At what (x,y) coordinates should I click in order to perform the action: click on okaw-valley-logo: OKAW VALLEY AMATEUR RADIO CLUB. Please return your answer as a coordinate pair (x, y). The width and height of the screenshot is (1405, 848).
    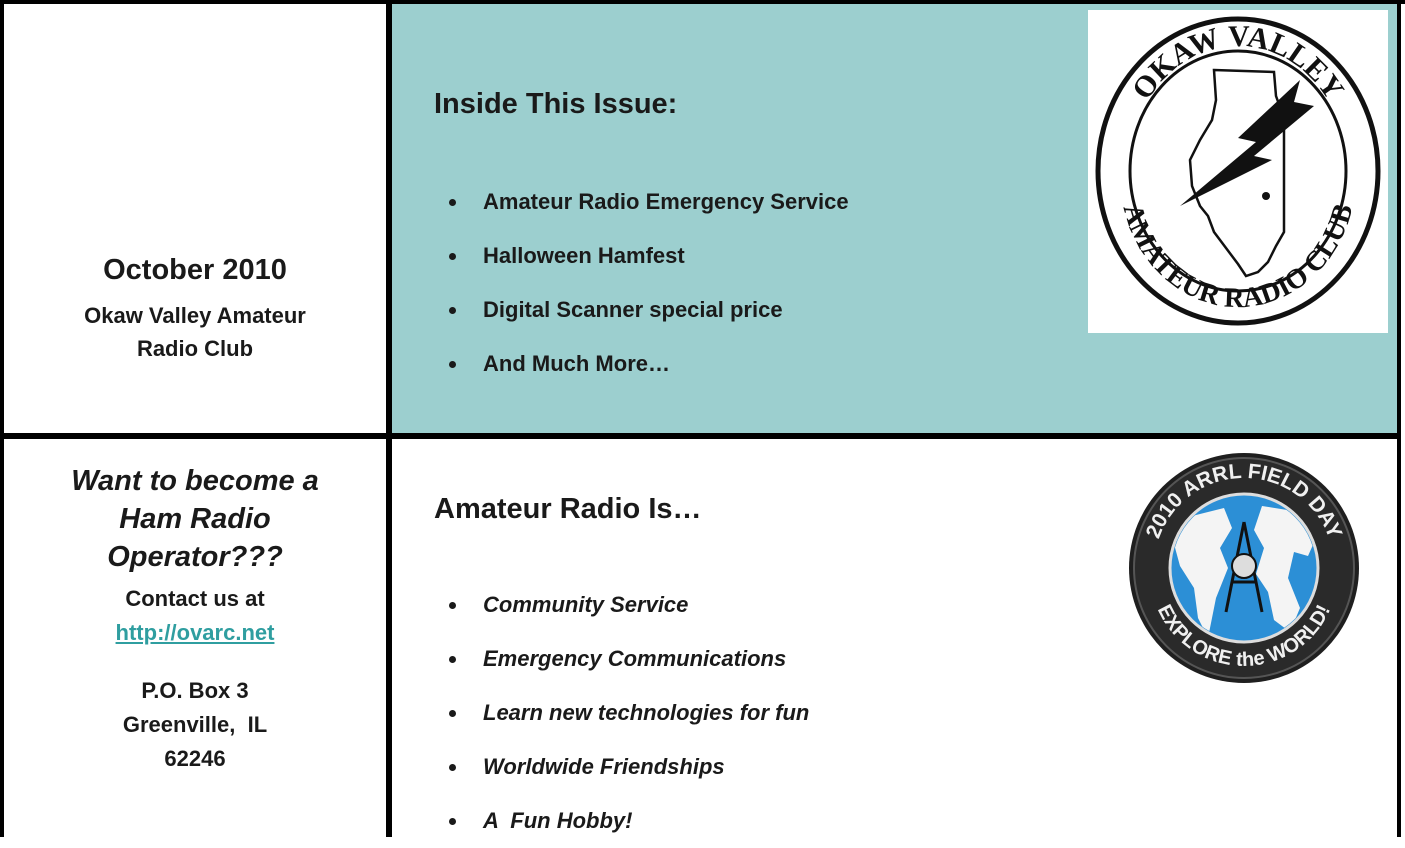
    Looking at the image, I should click on (1238, 171).